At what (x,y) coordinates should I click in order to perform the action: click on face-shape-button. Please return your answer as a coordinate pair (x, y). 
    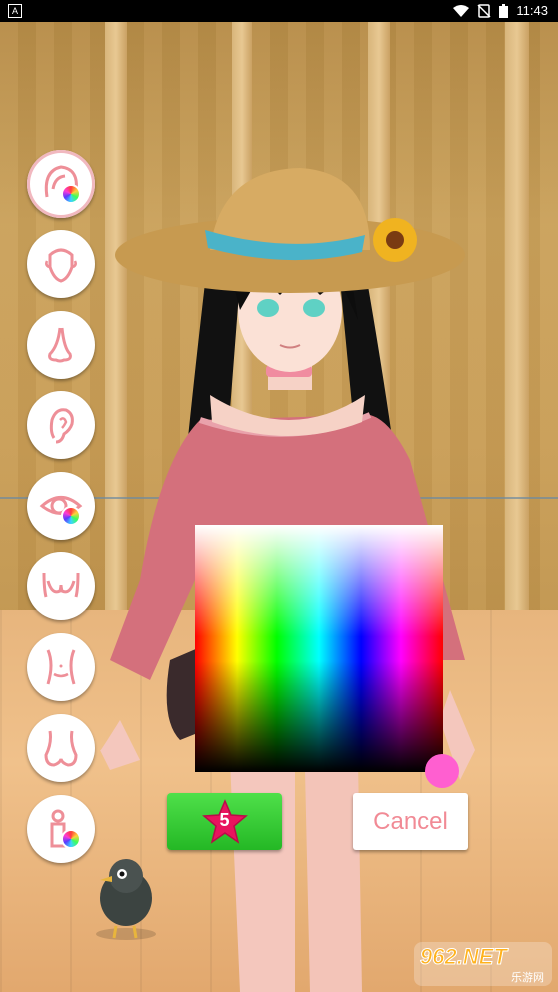
    Looking at the image, I should click on (61, 264).